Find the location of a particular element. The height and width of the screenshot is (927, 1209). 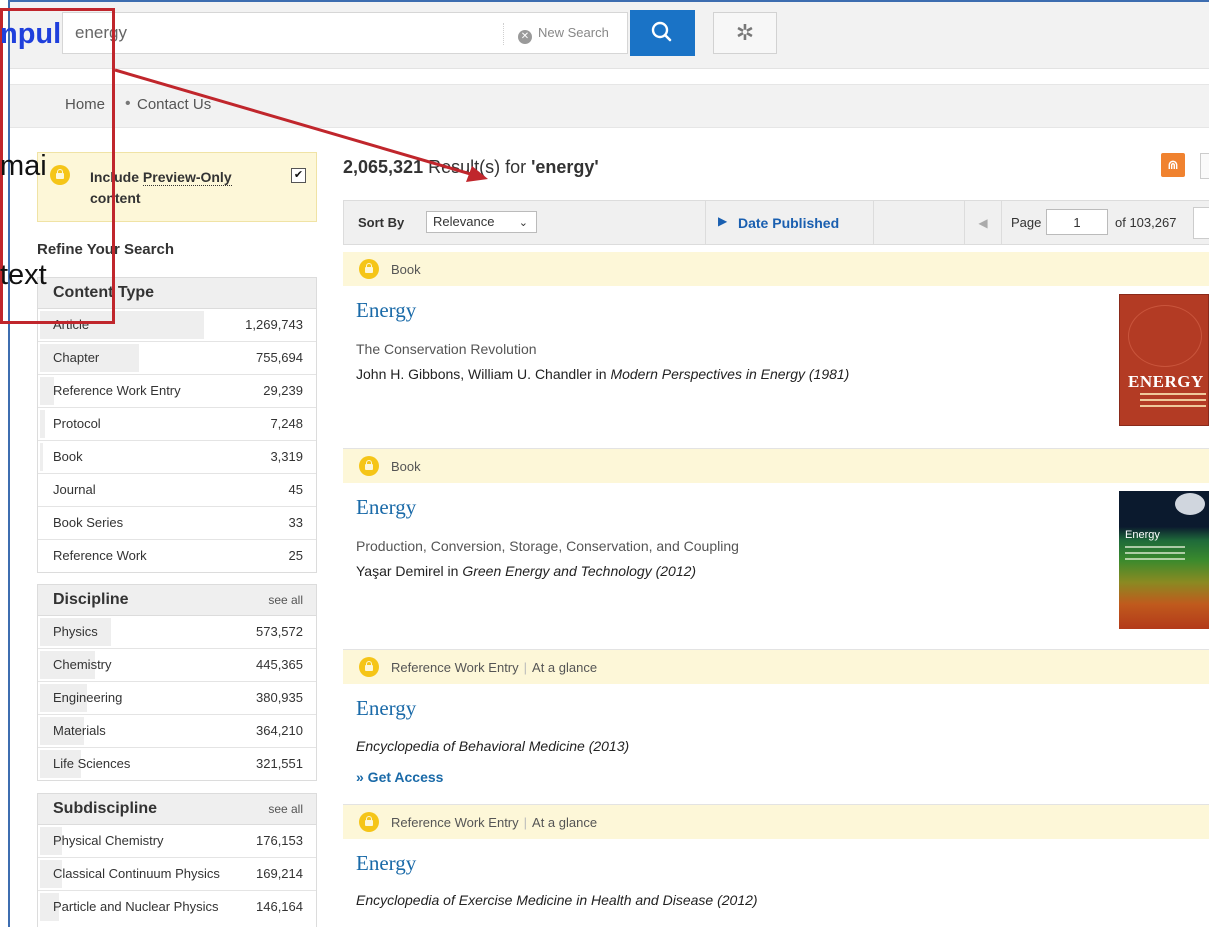

annotation-text: text is located at coordinates (23, 275).